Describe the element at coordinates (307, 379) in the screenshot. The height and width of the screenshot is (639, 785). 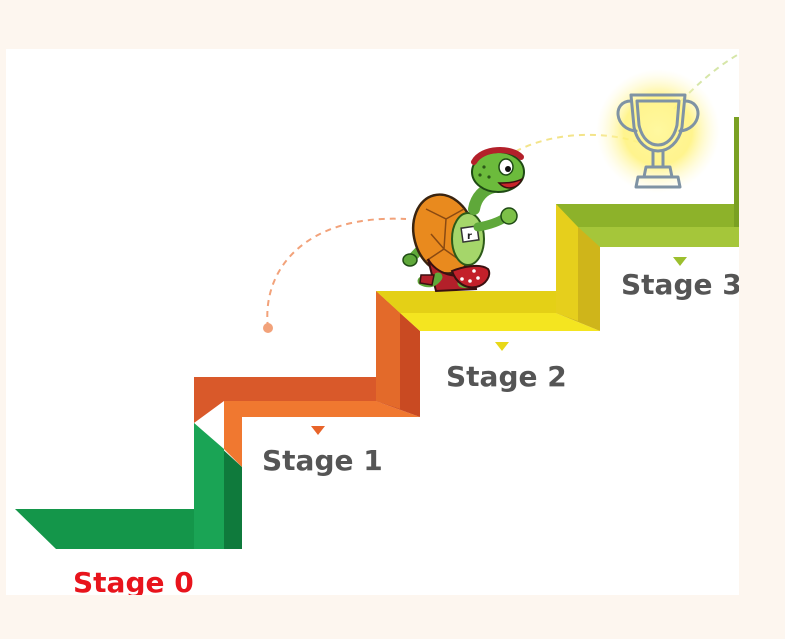
I see `stage-1-step` at that location.